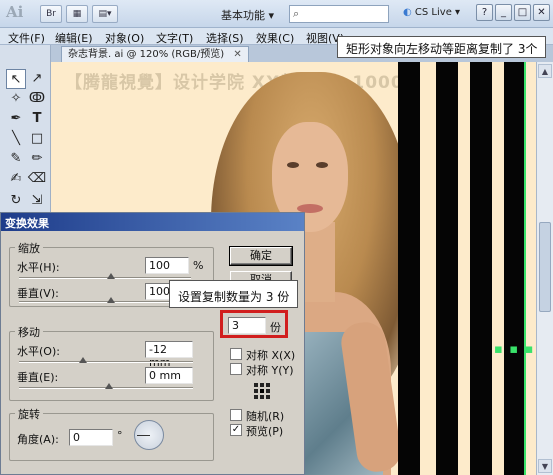 This screenshot has height=475, width=553. I want to click on scroll-thumb, so click(545, 267).